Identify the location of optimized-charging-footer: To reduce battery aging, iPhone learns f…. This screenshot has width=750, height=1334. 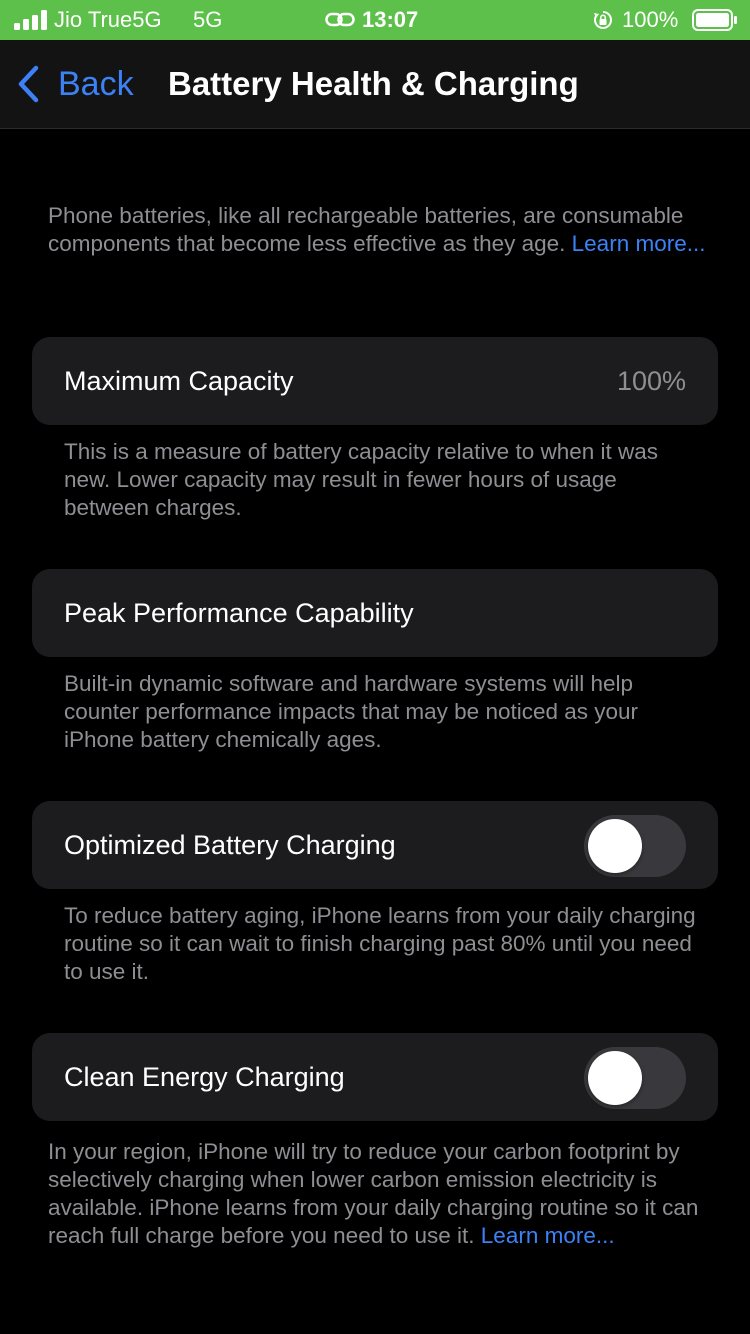
(380, 943).